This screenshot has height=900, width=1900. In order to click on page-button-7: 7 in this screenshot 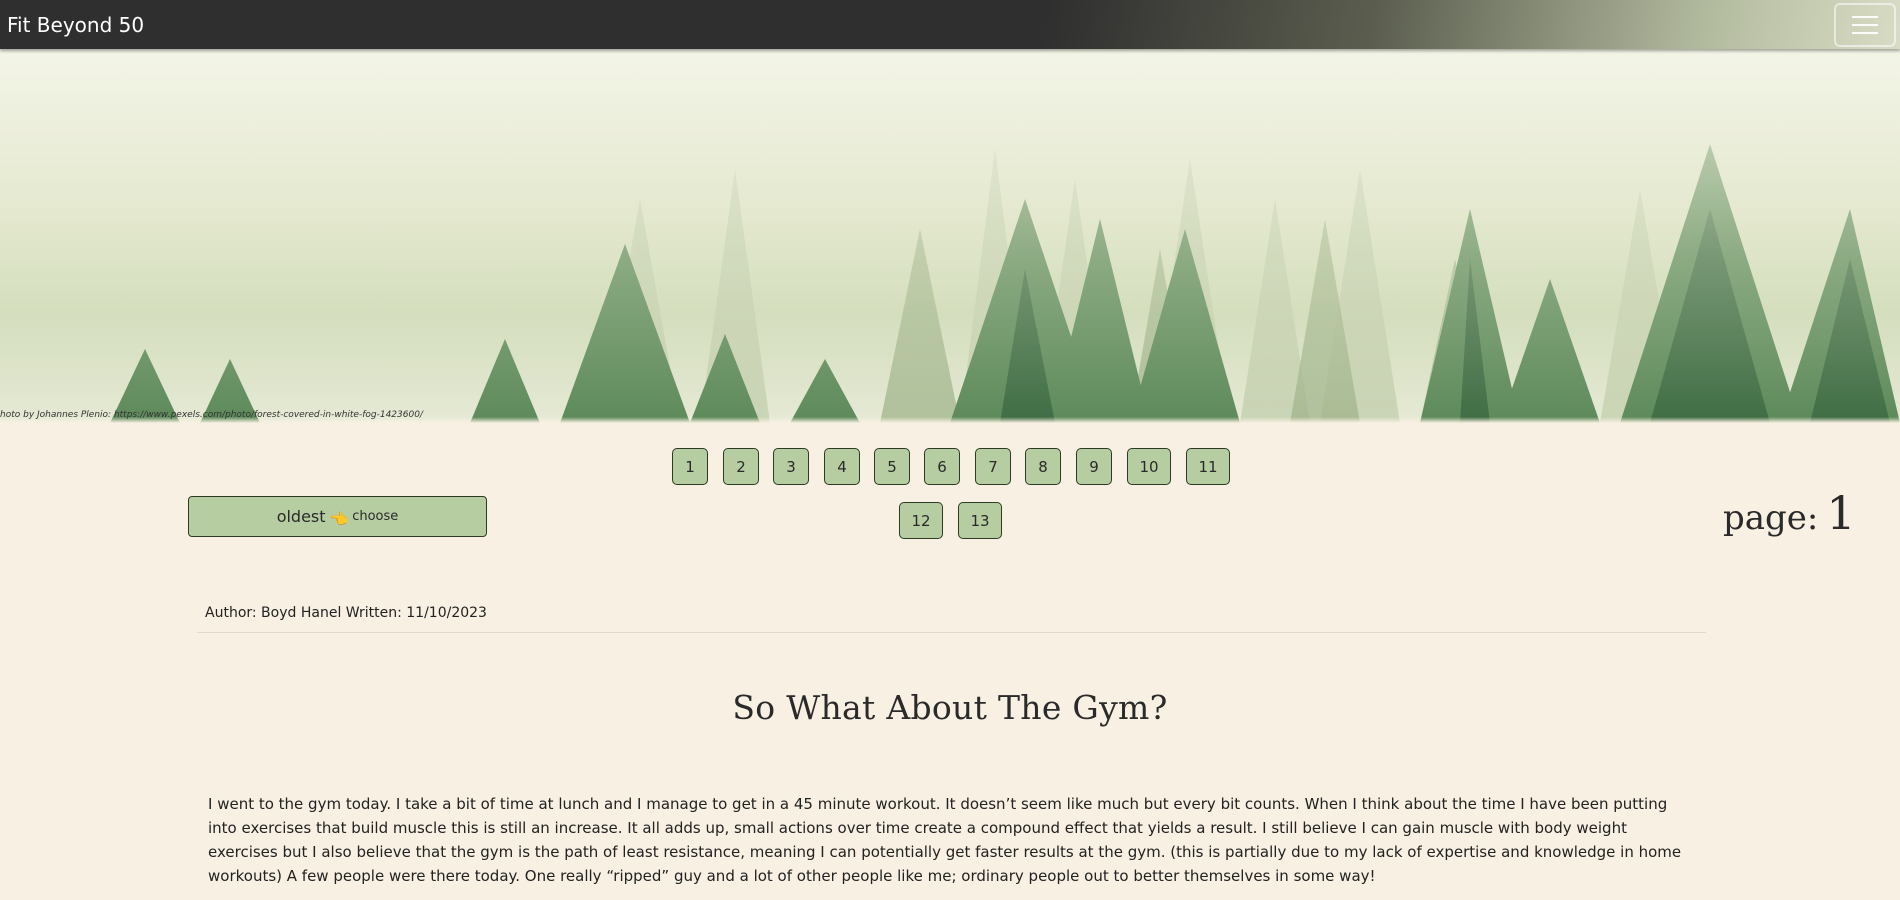, I will do `click(993, 466)`.